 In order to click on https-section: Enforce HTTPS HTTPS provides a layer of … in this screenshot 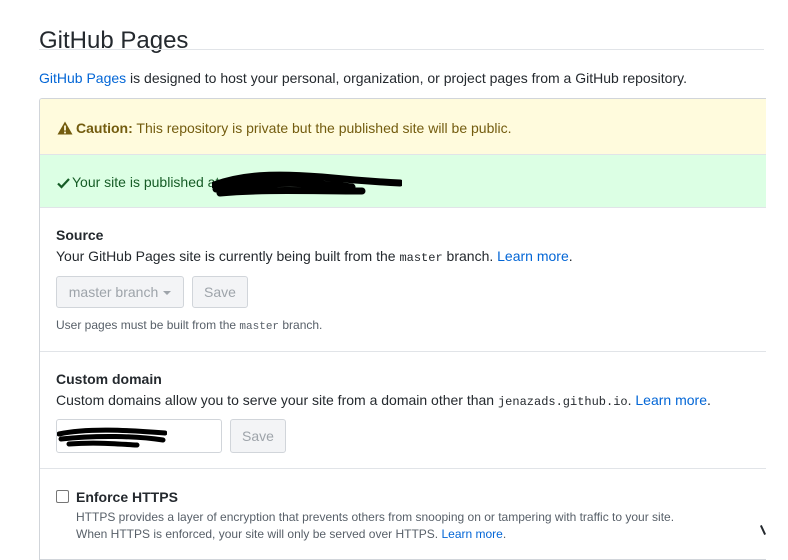, I will do `click(403, 514)`.